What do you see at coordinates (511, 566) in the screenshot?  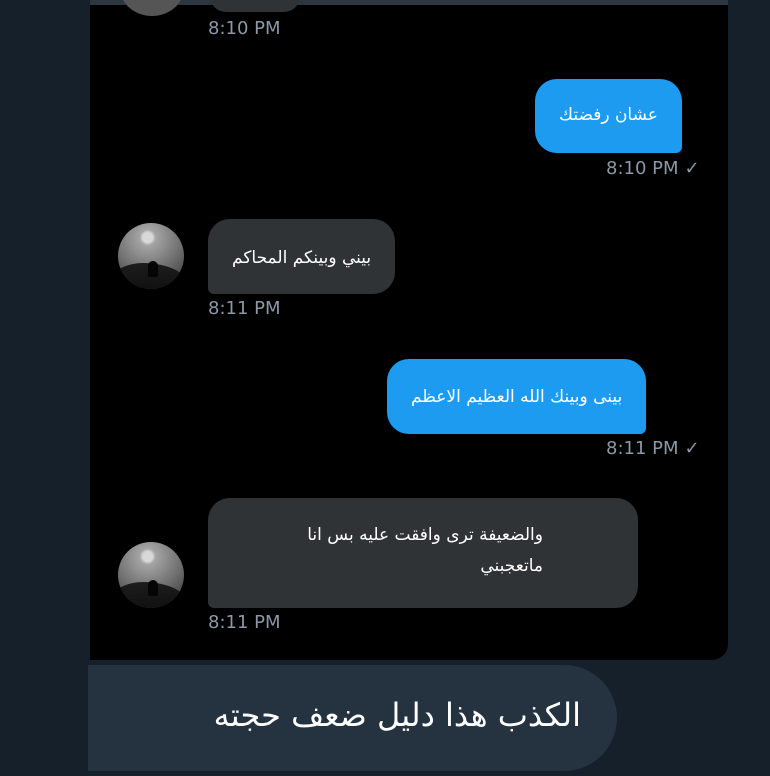 I see `message-text-line: ماتعجبني` at bounding box center [511, 566].